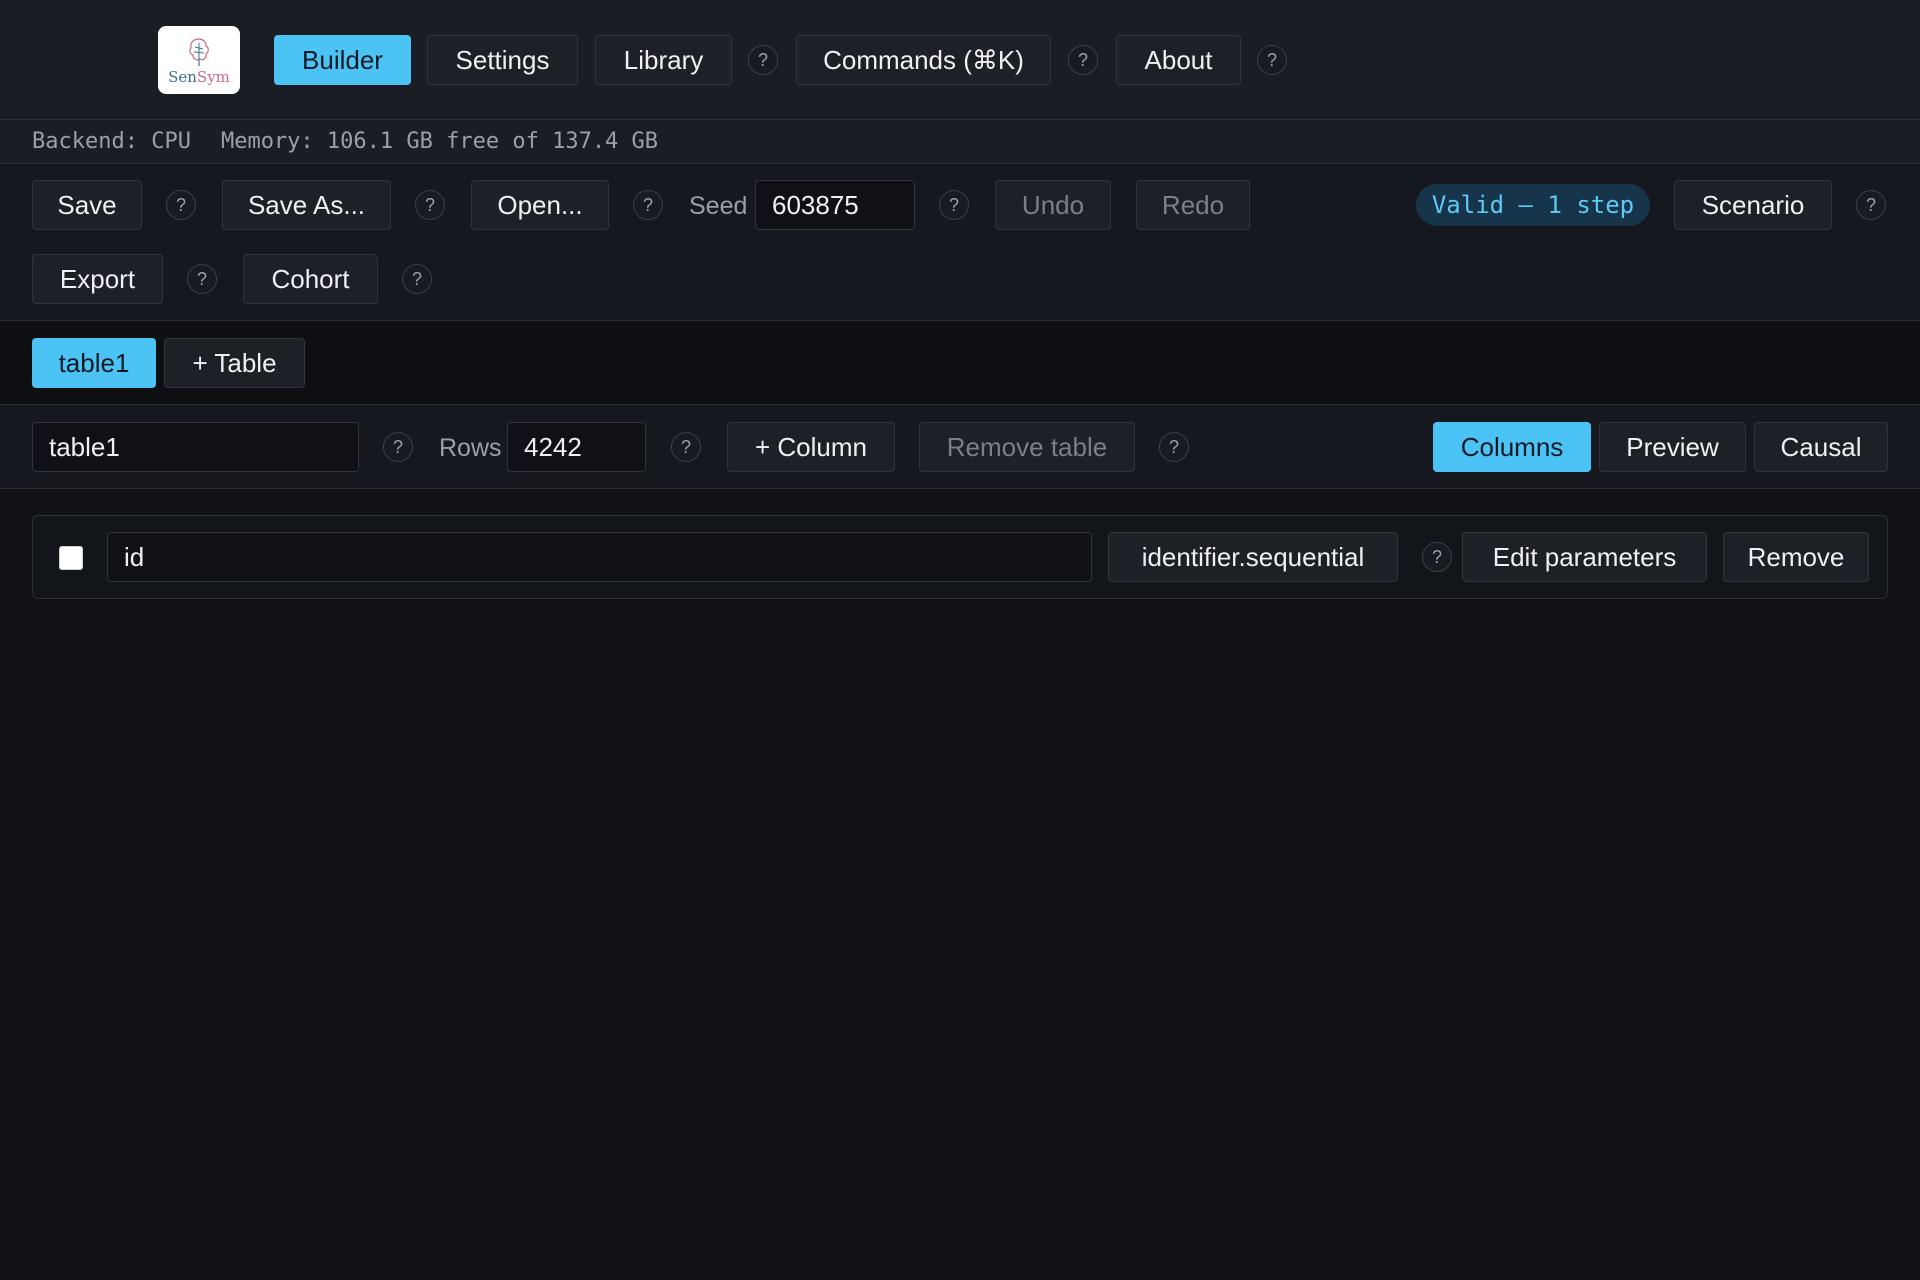 The image size is (1920, 1280). I want to click on memory-status: Memory: 106.1 GB free of 137.4 GB, so click(439, 141).